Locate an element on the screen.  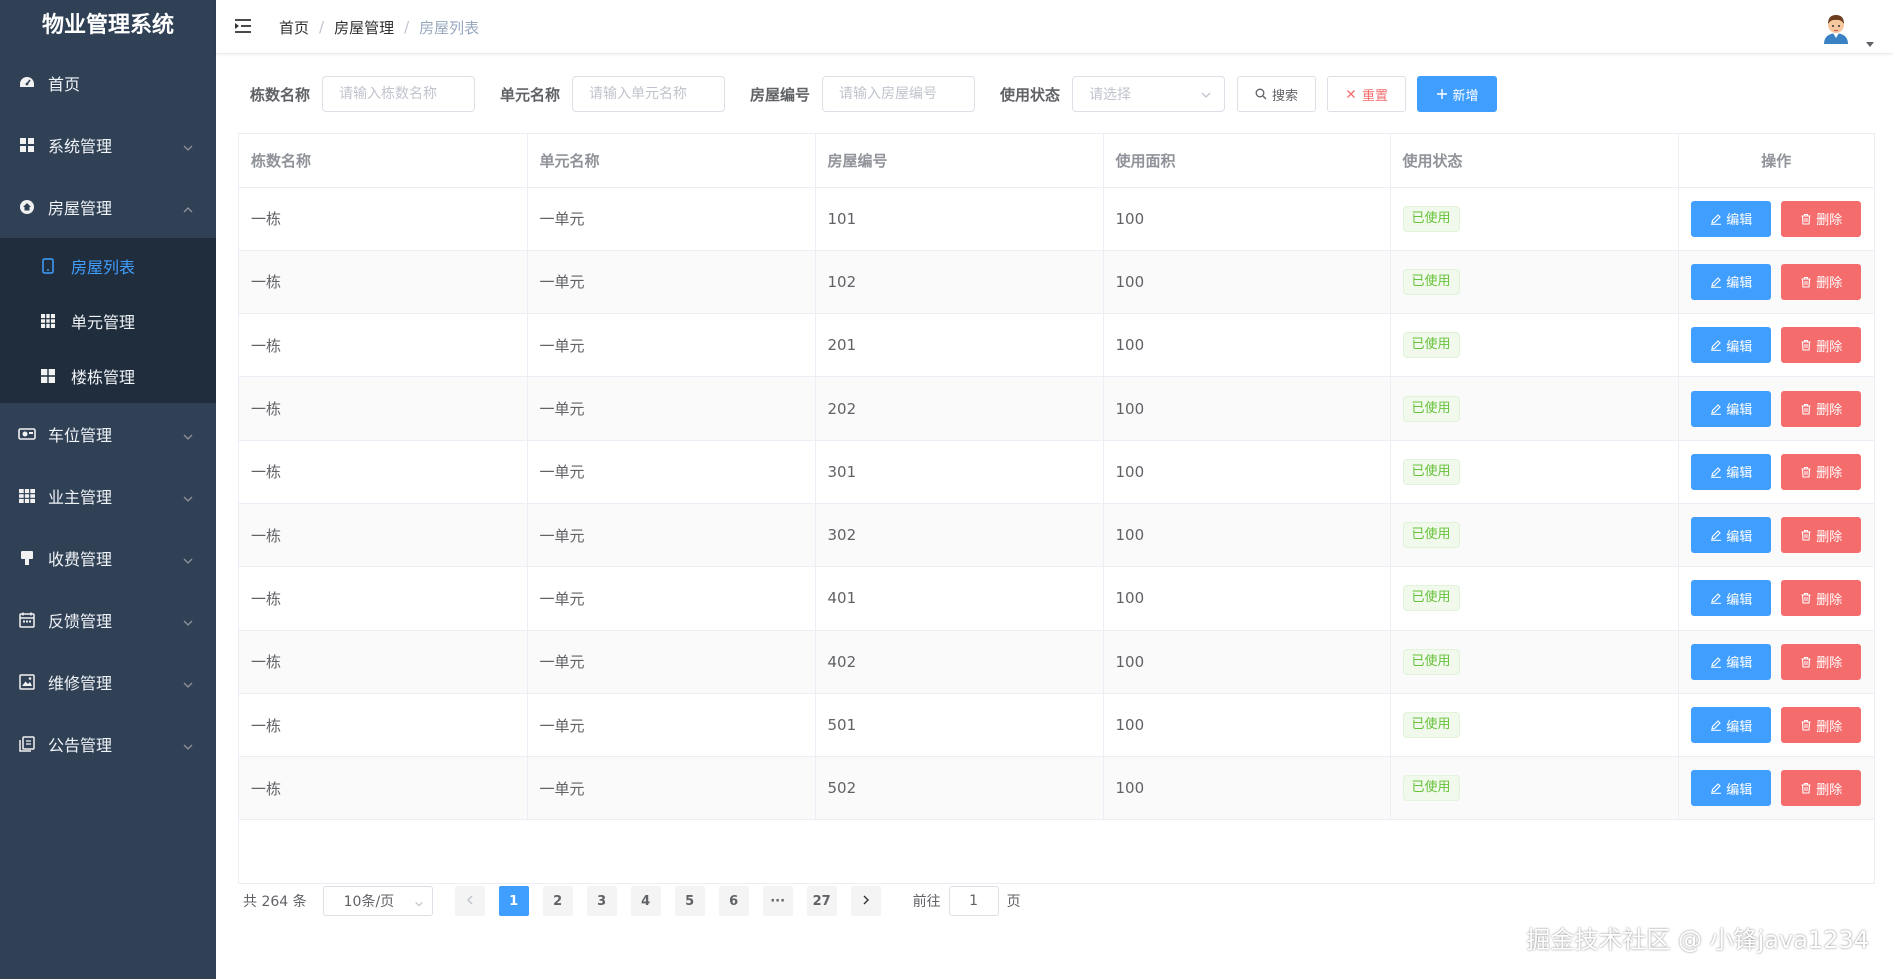
cell-house: 101 is located at coordinates (959, 219).